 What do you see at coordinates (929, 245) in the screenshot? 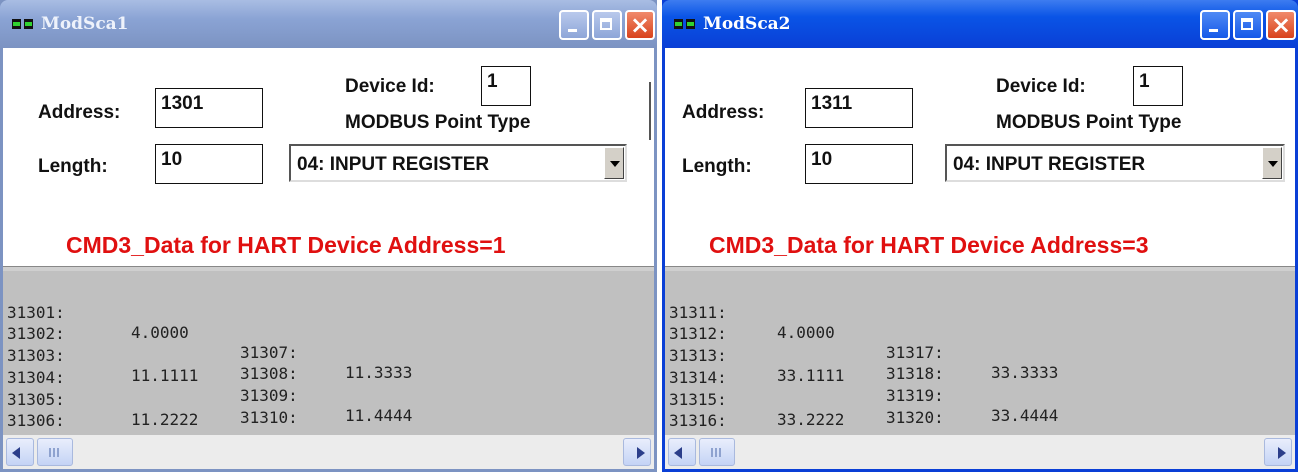
I see `device-heading: CMD3_Data for HART Device Address=3` at bounding box center [929, 245].